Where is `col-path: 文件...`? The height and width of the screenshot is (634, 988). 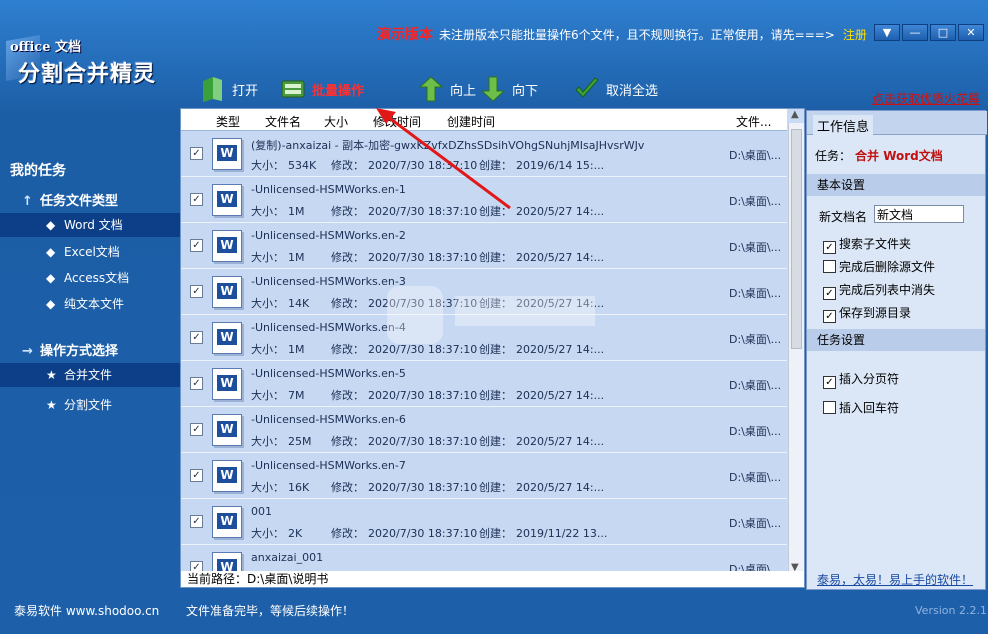
col-path: 文件... is located at coordinates (753, 121).